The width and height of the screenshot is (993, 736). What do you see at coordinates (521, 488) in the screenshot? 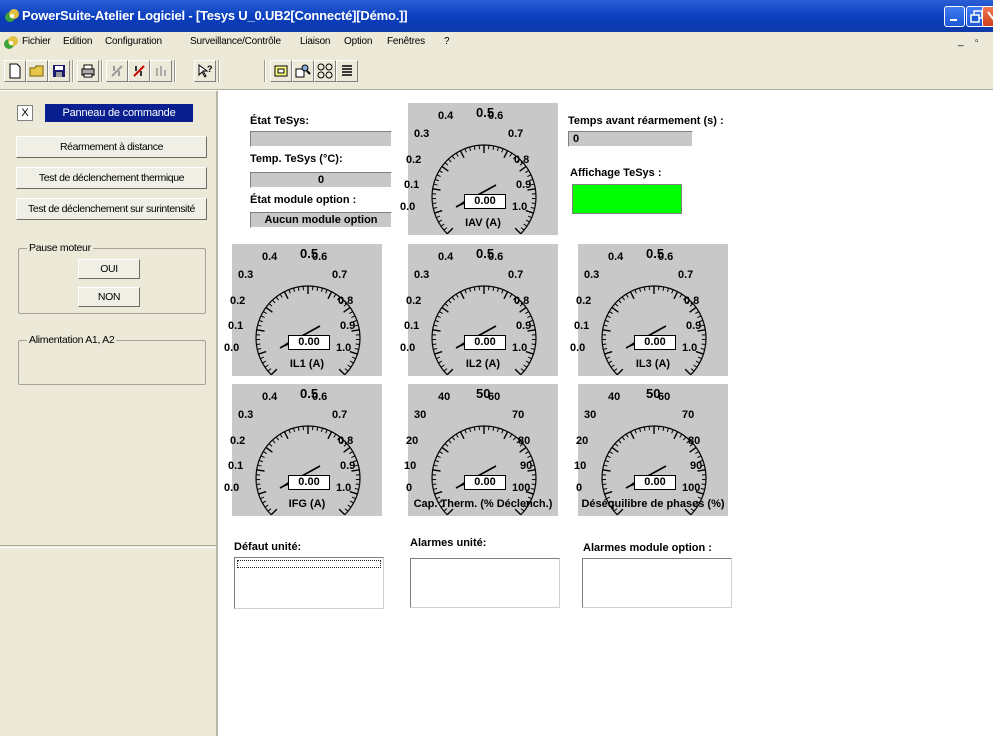
I see `gauge-tick-label: 100` at bounding box center [521, 488].